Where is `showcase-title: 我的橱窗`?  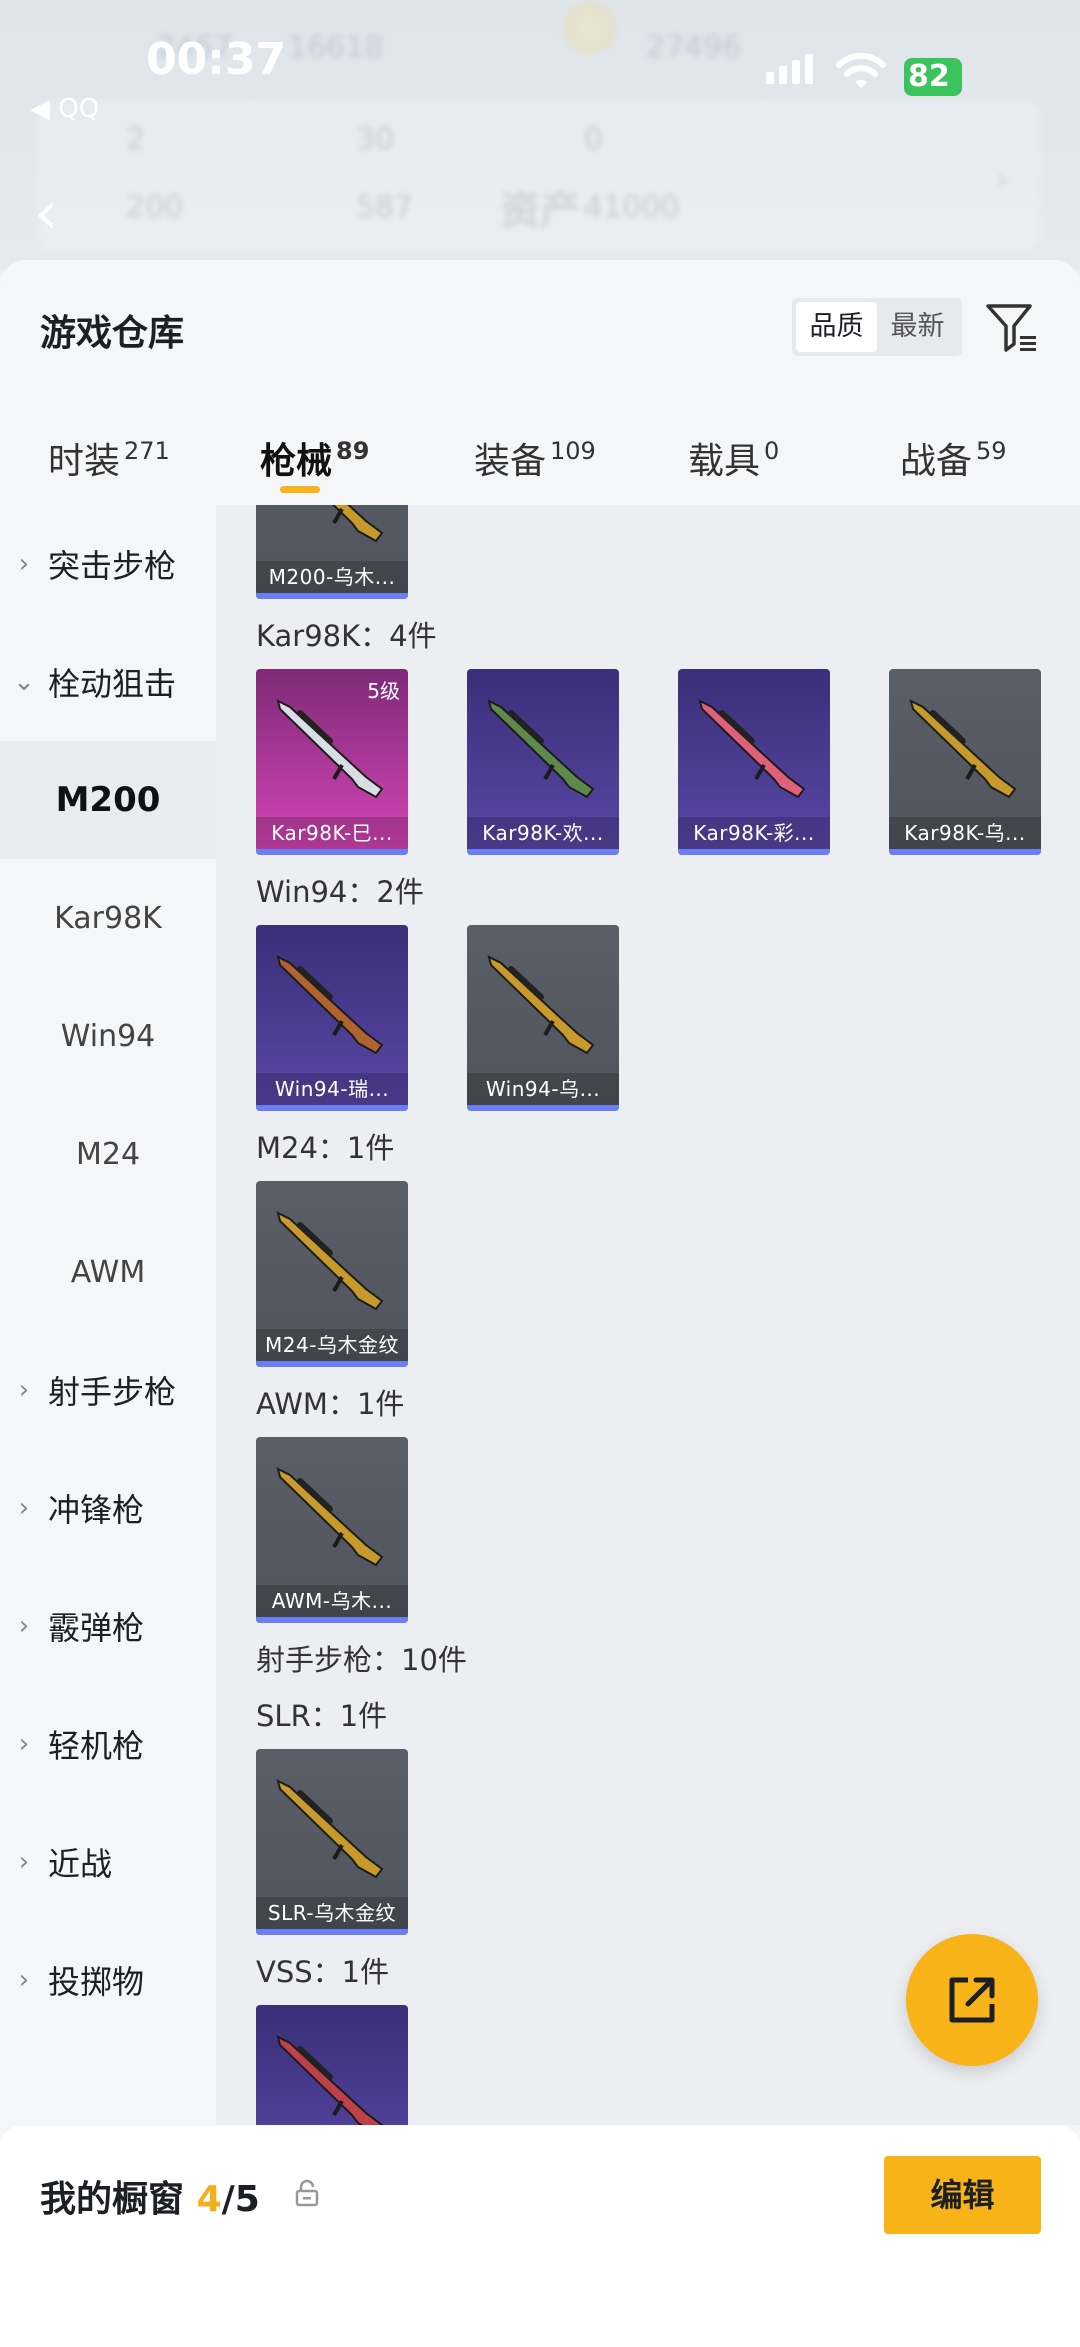
showcase-title: 我的橱窗 is located at coordinates (112, 2199).